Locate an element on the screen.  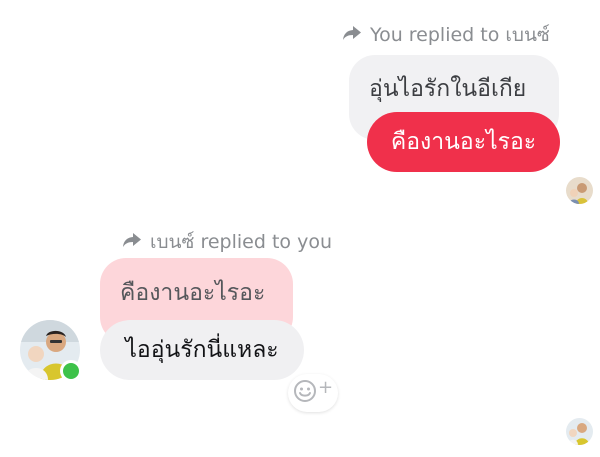
outgoing-message-bubble: คืองานอะไรอะ is located at coordinates (463, 142).